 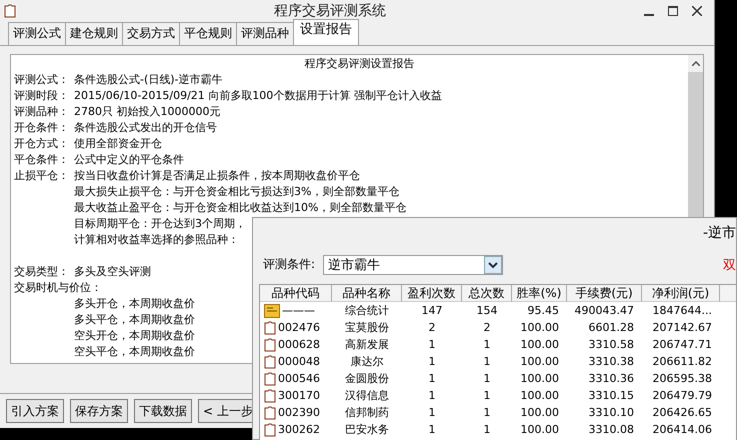 What do you see at coordinates (330, 11) in the screenshot?
I see `window-title: 程序交易评测系统` at bounding box center [330, 11].